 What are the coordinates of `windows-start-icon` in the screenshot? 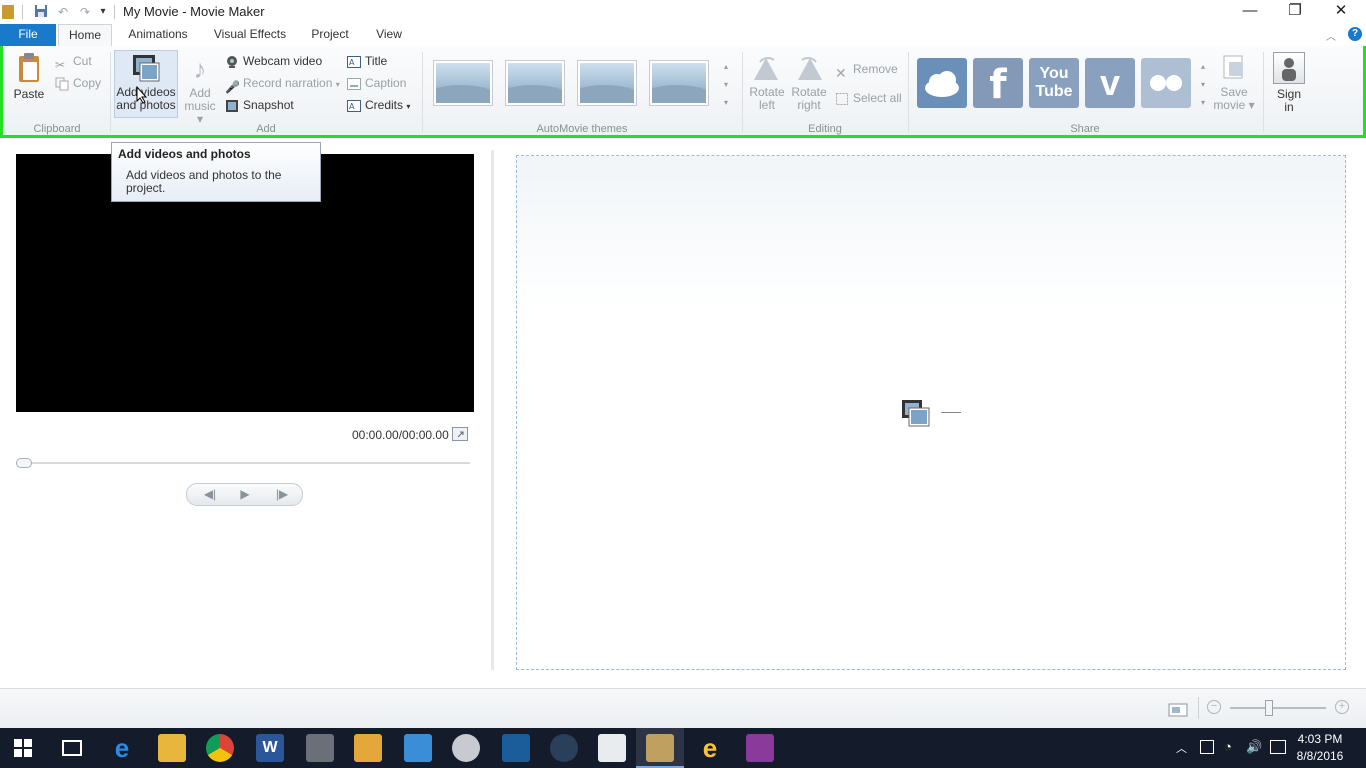 It's located at (23, 748).